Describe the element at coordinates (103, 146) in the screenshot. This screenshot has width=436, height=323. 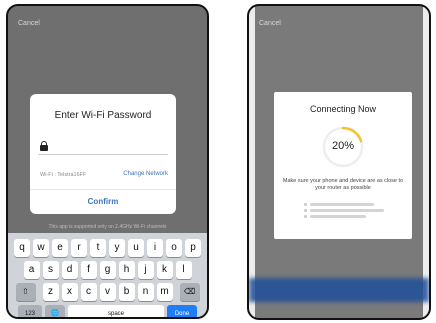
I see `password-input` at that location.